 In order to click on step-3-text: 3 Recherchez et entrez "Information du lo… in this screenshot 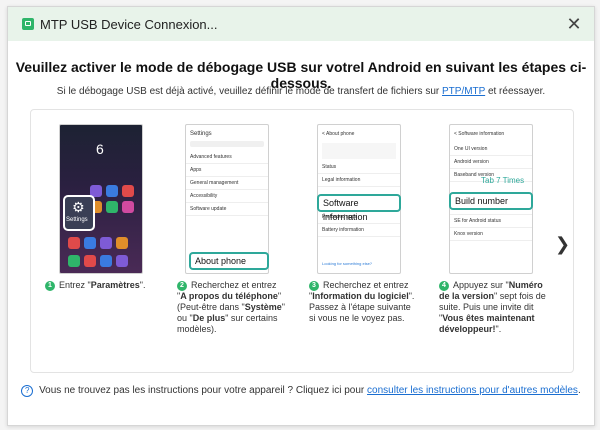, I will do `click(363, 302)`.